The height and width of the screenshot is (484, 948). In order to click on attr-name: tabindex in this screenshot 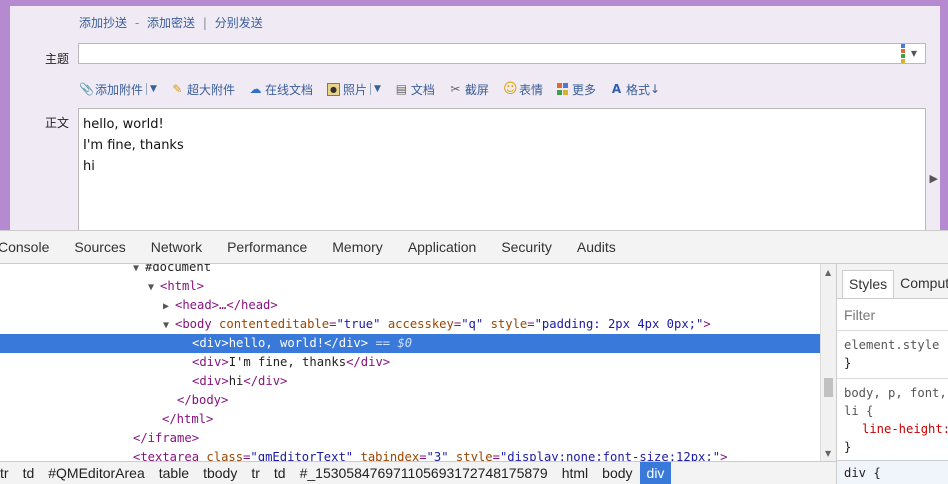, I will do `click(390, 455)`.